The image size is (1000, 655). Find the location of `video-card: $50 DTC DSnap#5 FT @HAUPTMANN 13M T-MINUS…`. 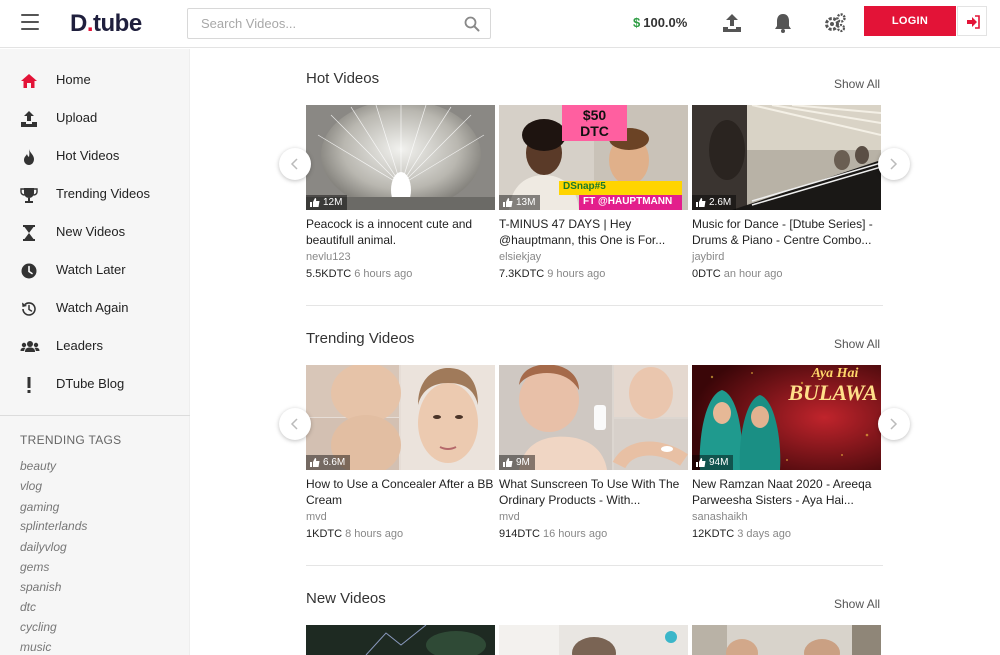

video-card: $50 DTC DSnap#5 FT @HAUPTMANN 13M T-MINUS… is located at coordinates (593, 192).